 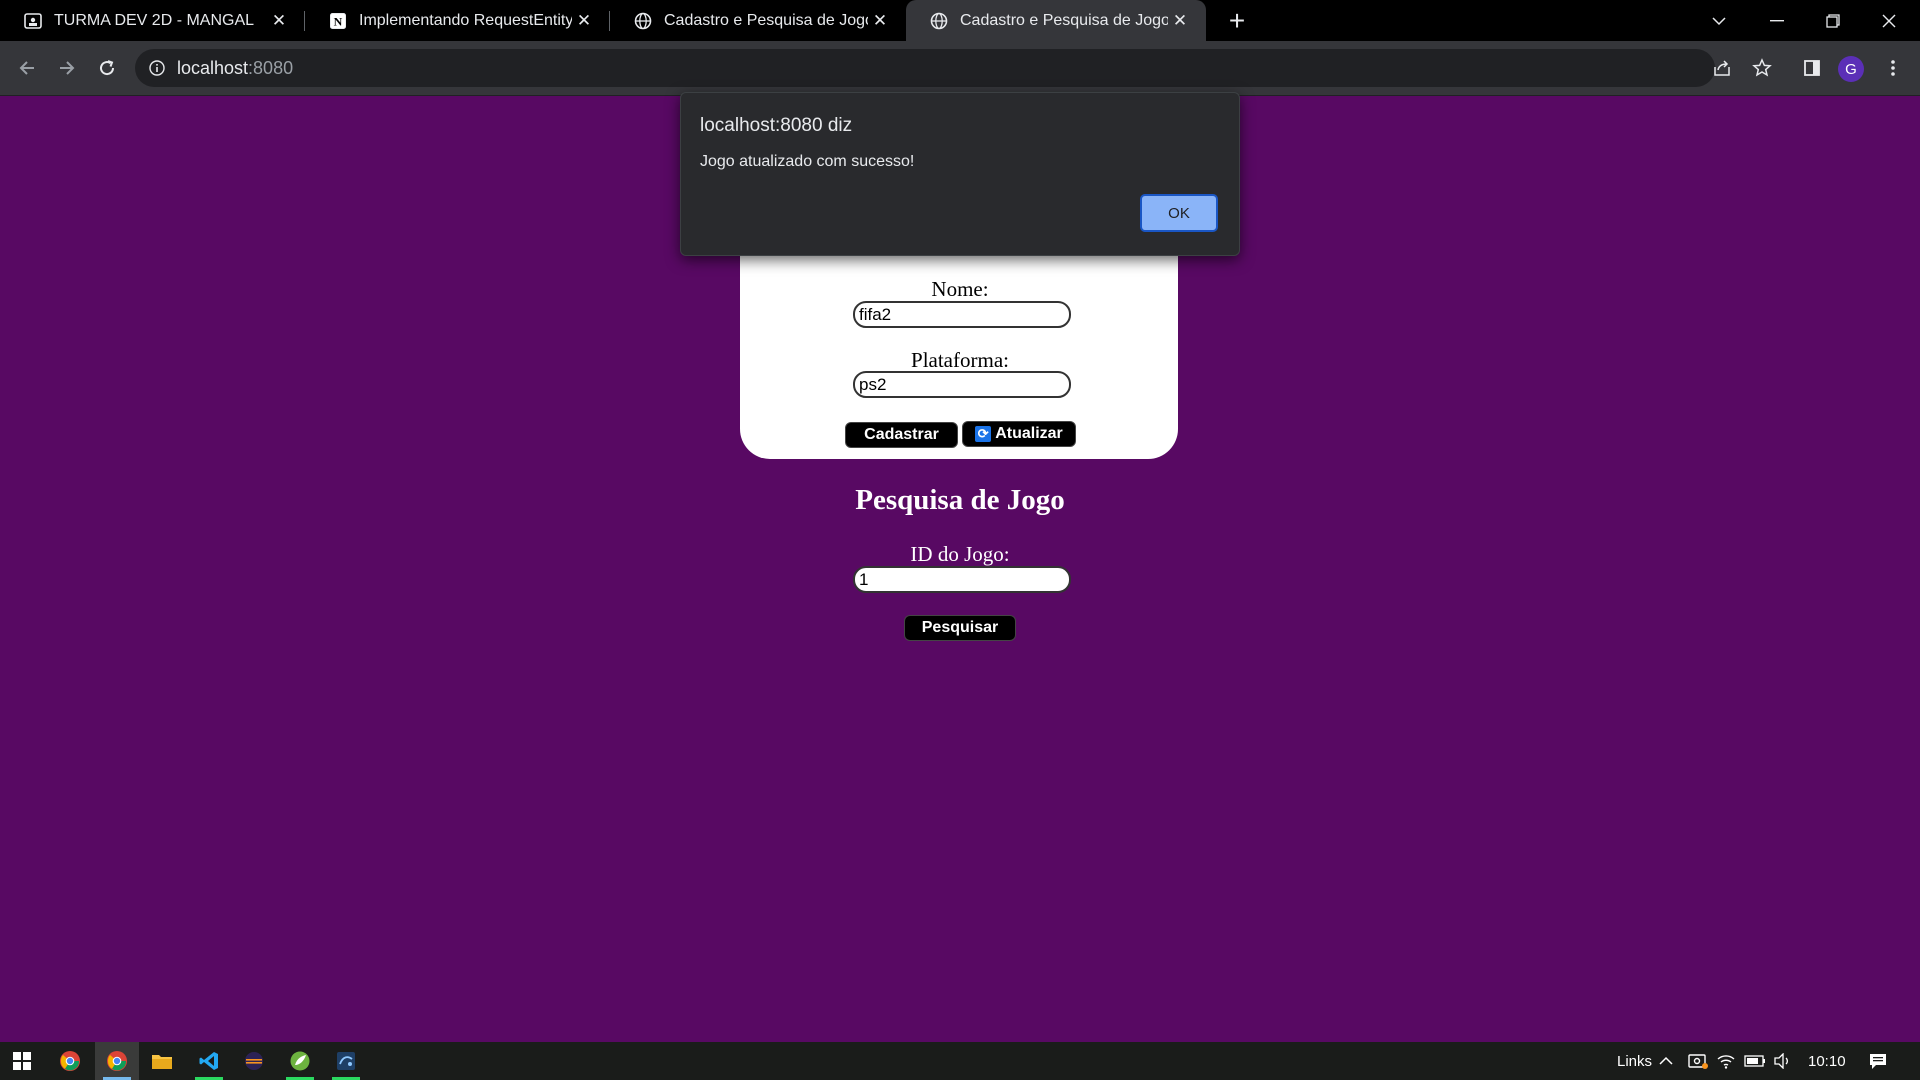 What do you see at coordinates (1893, 68) in the screenshot?
I see `menu-kebab-icon` at bounding box center [1893, 68].